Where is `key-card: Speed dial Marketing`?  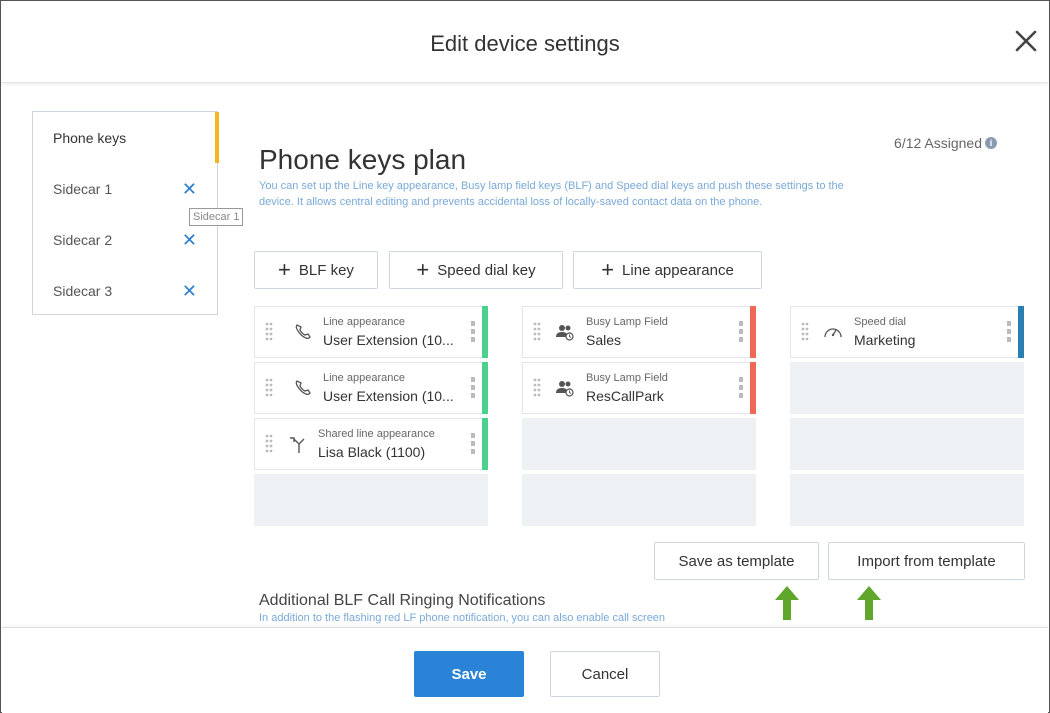 key-card: Speed dial Marketing is located at coordinates (907, 332).